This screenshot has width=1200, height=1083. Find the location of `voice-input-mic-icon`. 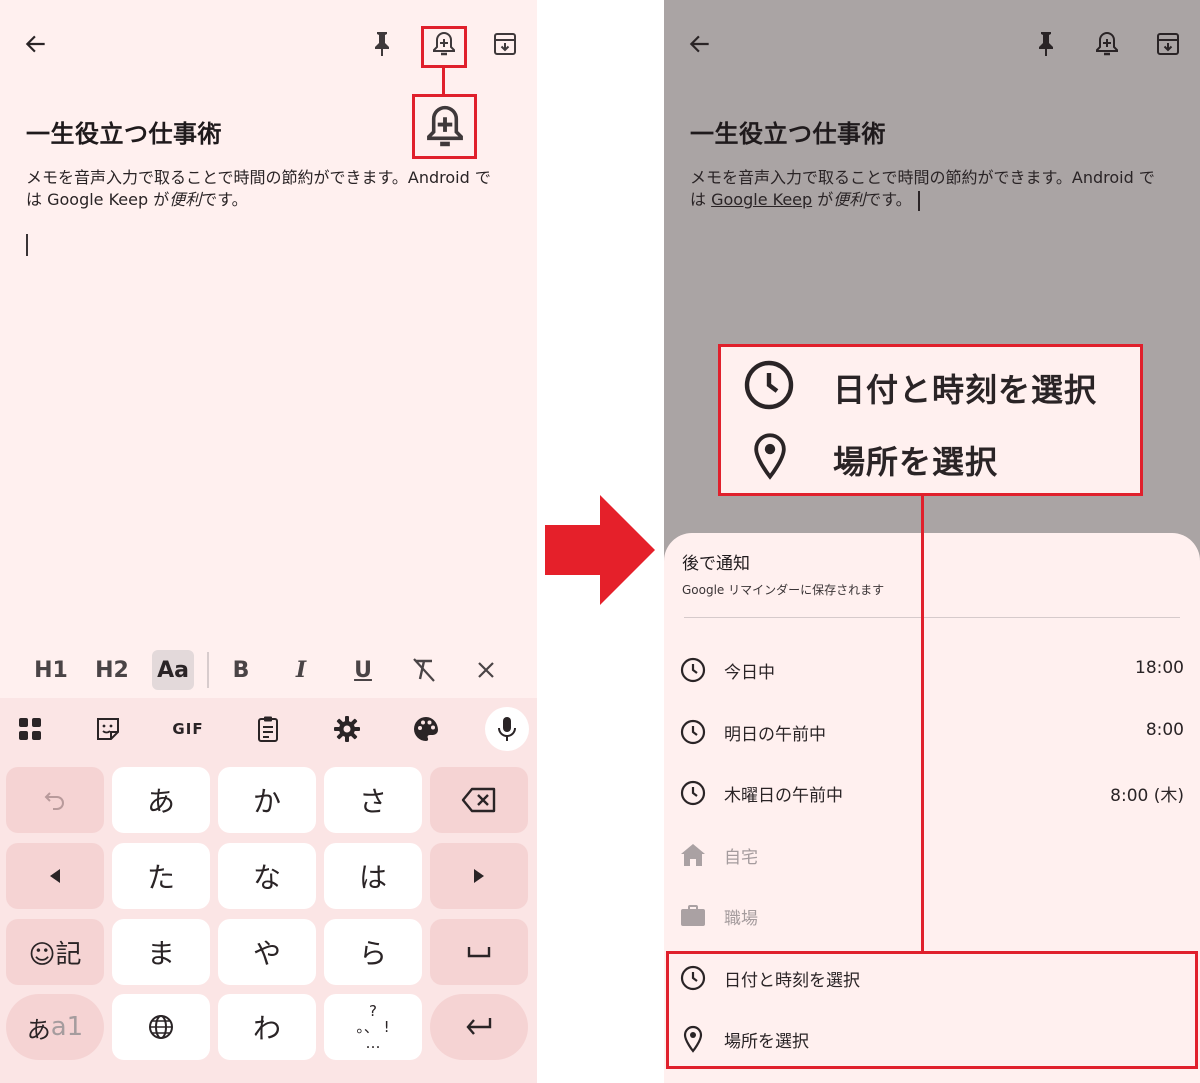

voice-input-mic-icon is located at coordinates (507, 729).